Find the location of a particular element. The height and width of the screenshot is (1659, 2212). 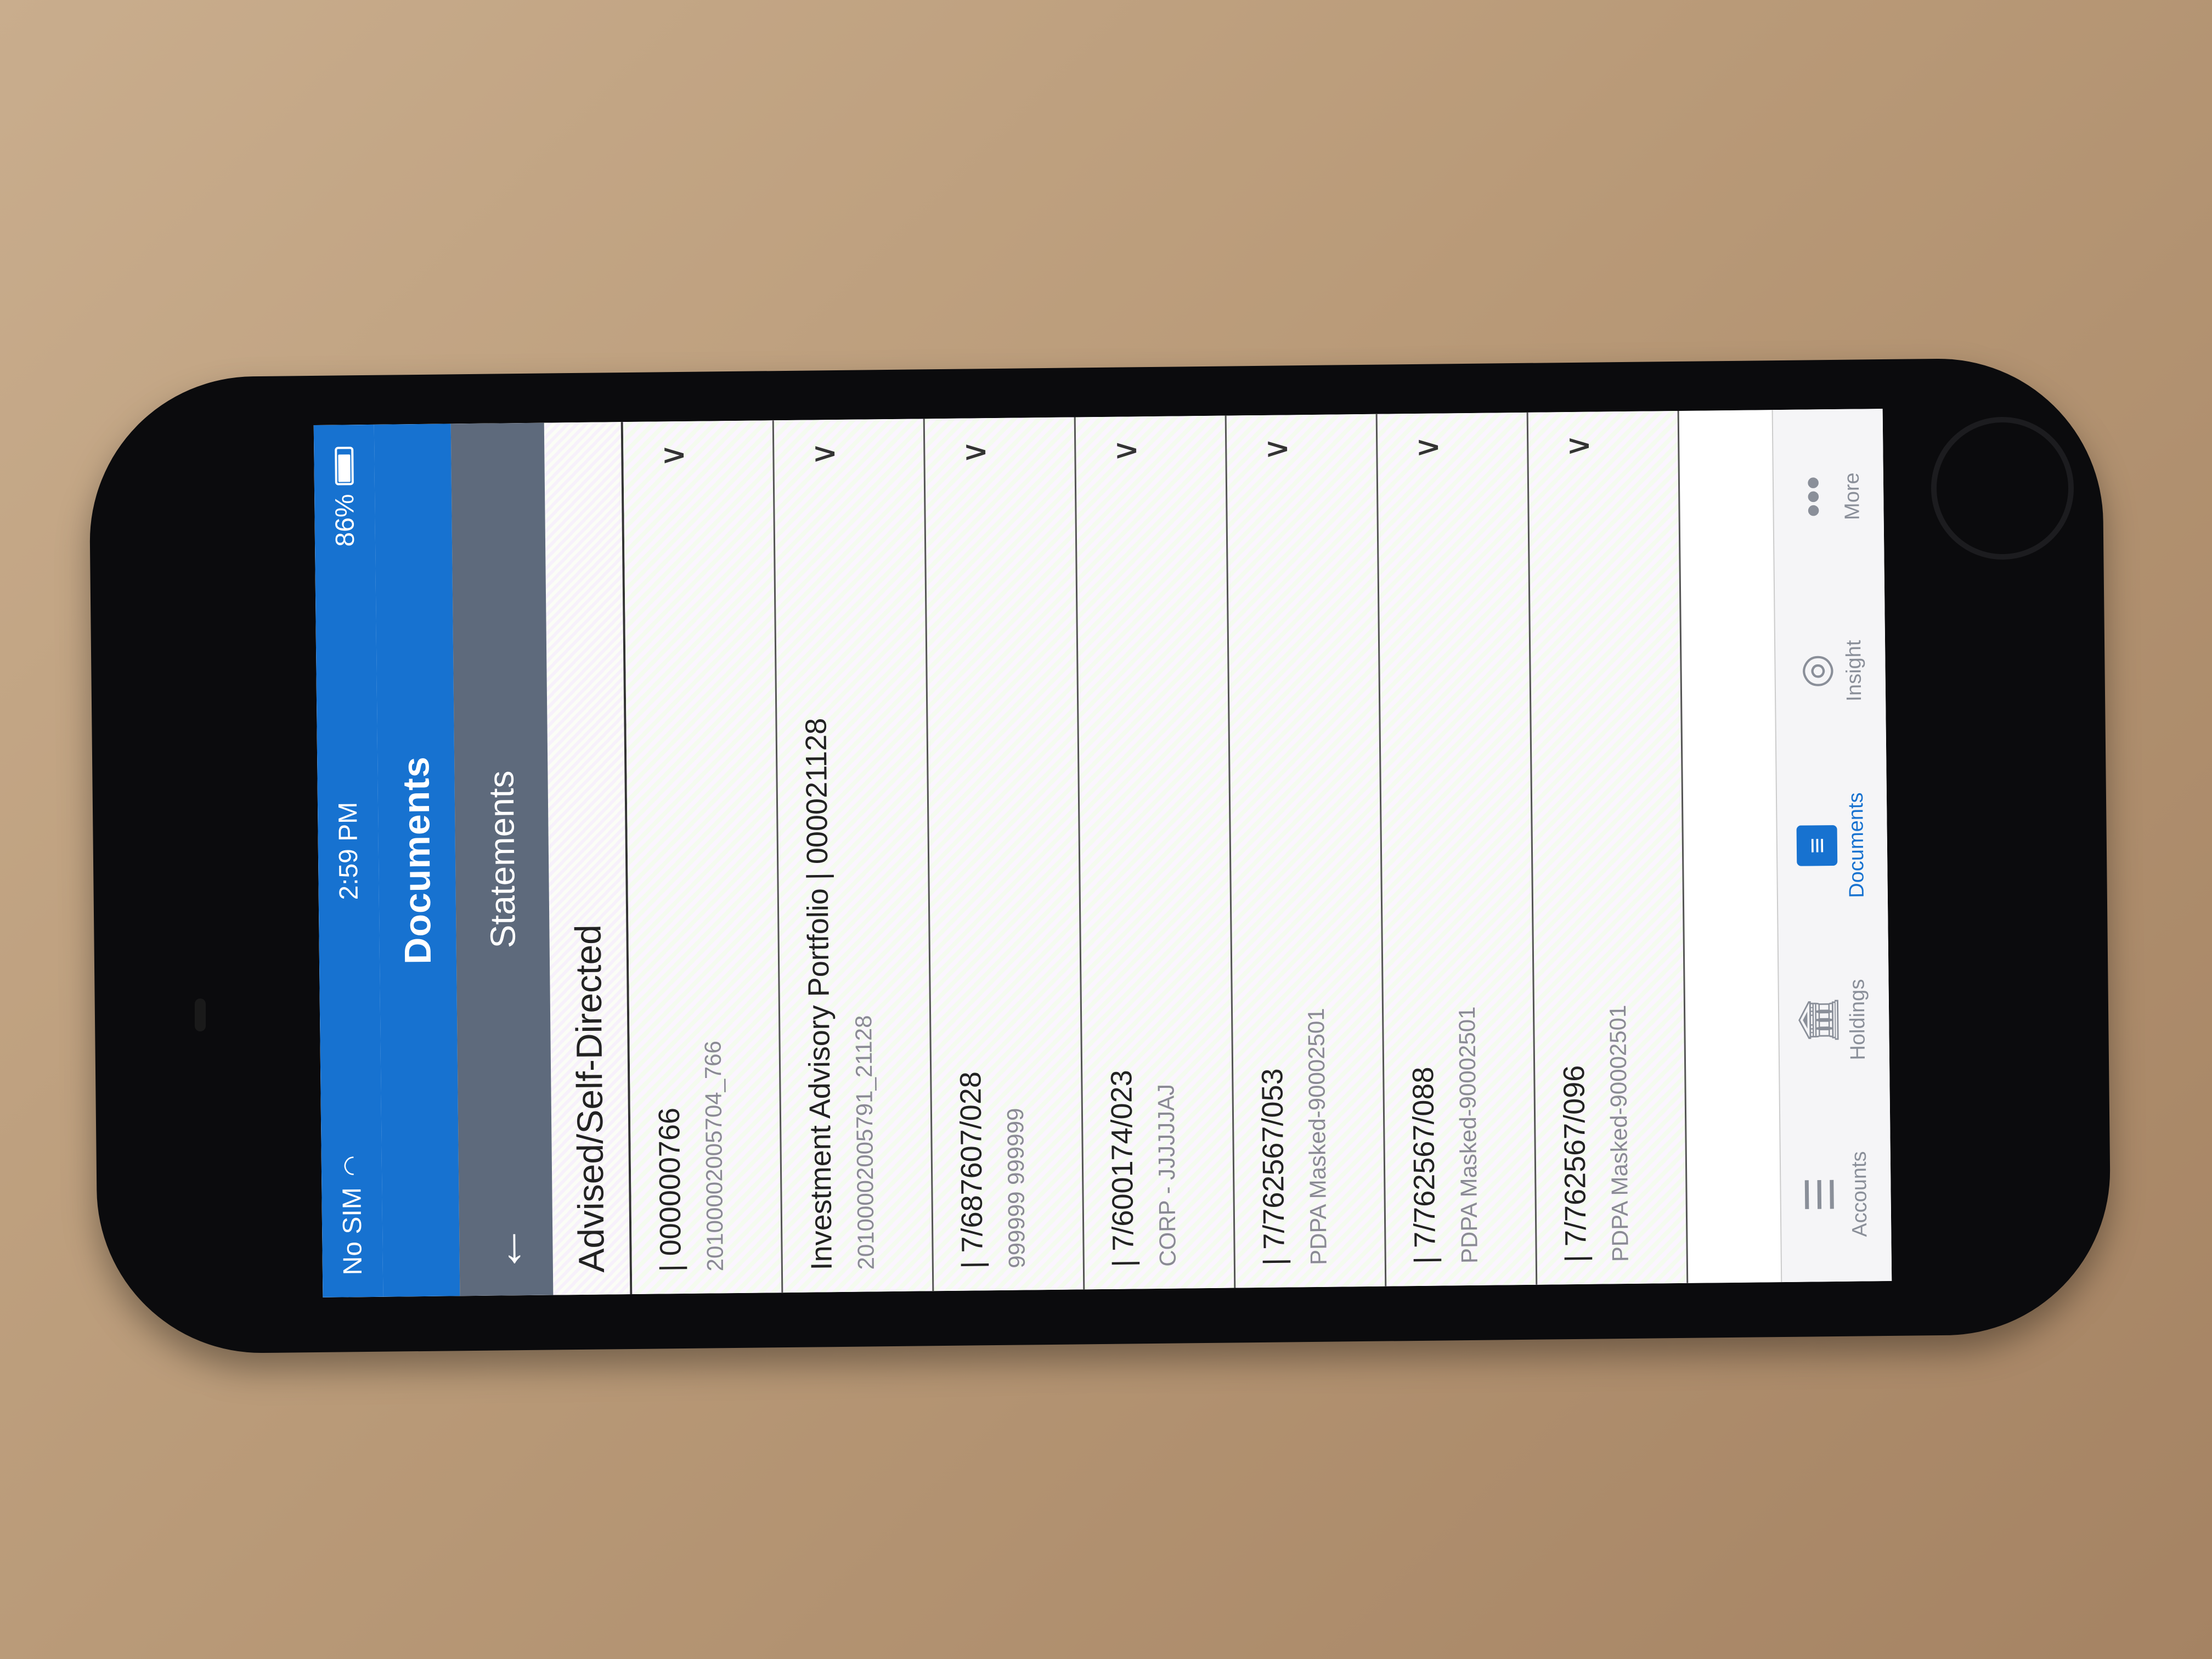

subpage-title: Statements is located at coordinates (502, 859).